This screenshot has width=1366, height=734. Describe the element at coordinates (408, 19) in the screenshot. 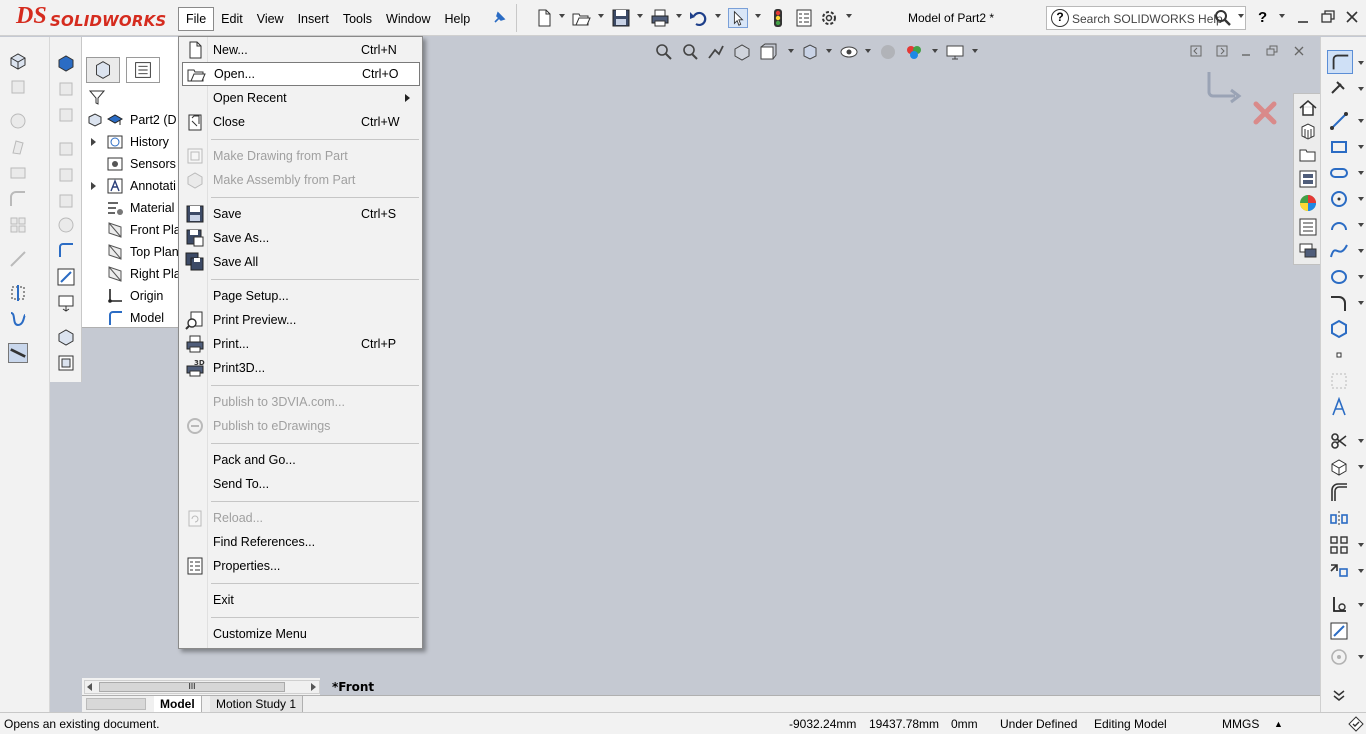

I see `menu-window: Window` at that location.